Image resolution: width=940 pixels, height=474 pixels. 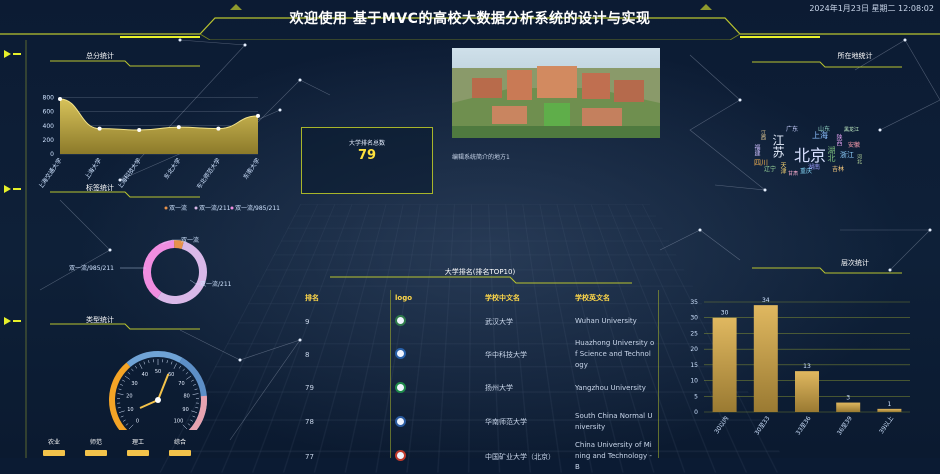 What do you see at coordinates (178, 208) in the screenshot?
I see `legend-label: 双一流` at bounding box center [178, 208].